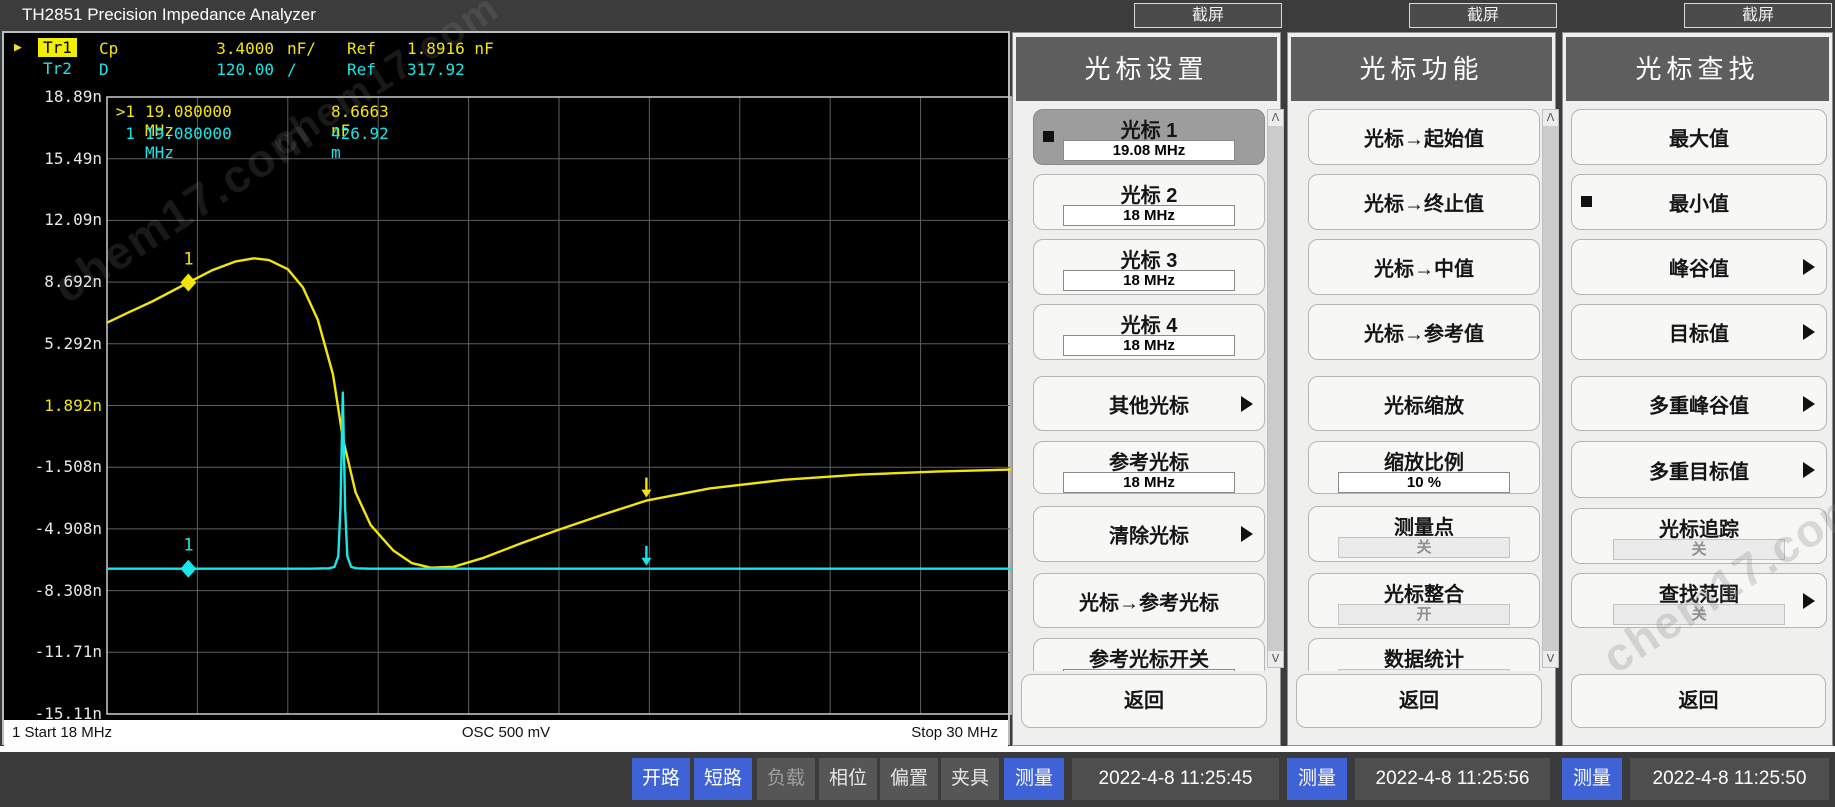 The image size is (1835, 807). Describe the element at coordinates (68, 467) in the screenshot. I see `y-axis-label: -1.508n` at that location.